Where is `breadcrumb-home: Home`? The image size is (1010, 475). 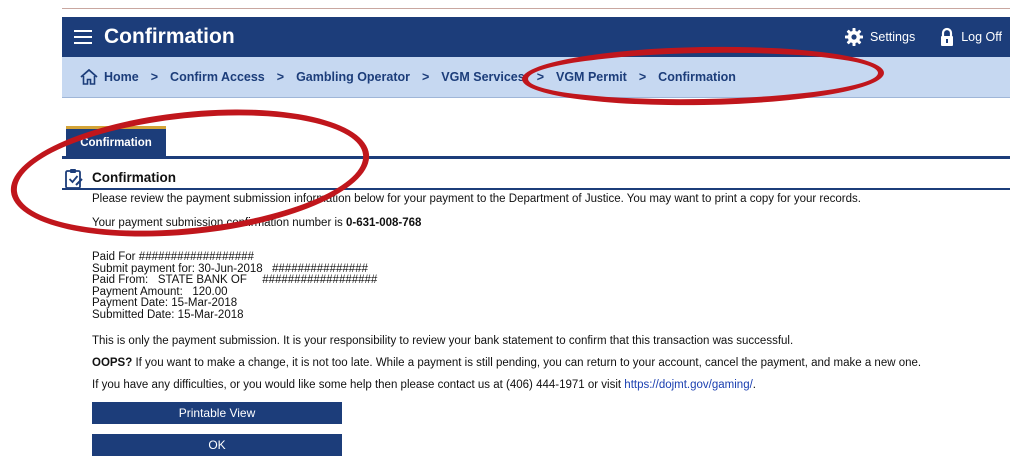
breadcrumb-home: Home is located at coordinates (109, 77).